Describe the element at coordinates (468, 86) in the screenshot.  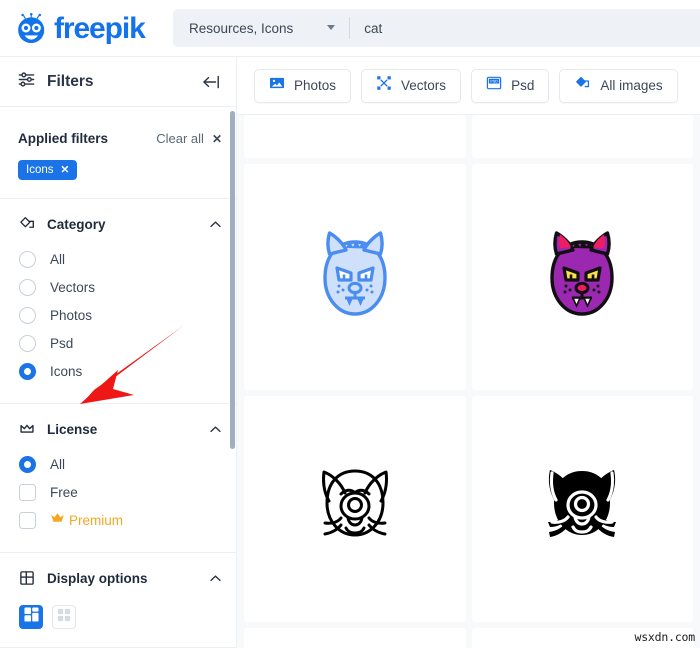
I see `resource-type-tabs: Photos Vectors PSD Psd All images` at that location.